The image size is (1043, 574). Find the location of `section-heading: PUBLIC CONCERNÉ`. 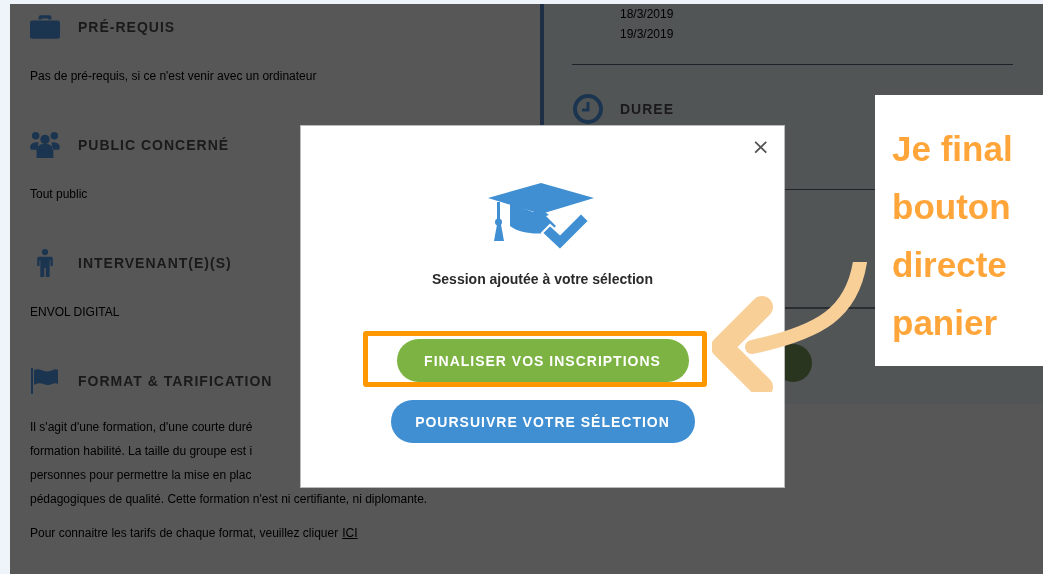

section-heading: PUBLIC CONCERNÉ is located at coordinates (154, 145).